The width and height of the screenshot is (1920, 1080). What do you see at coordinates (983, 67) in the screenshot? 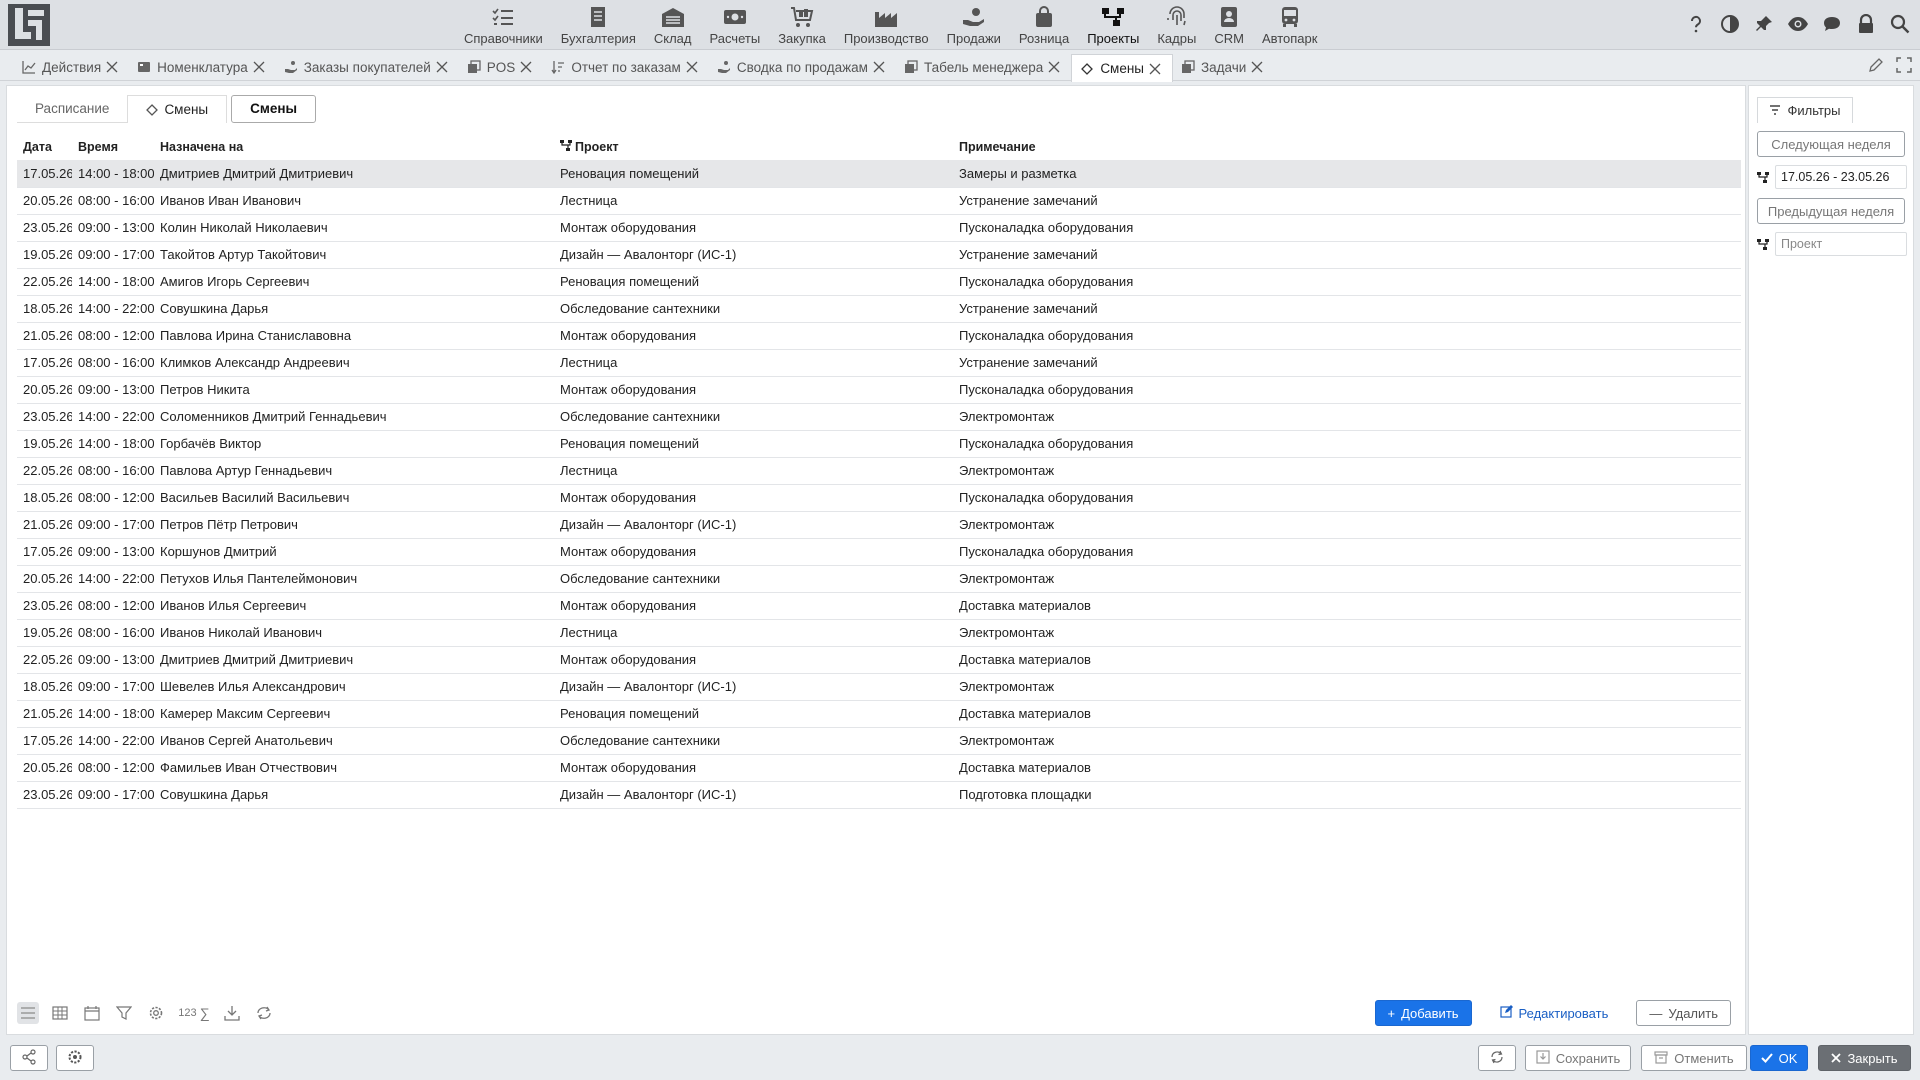
I see `document-tab: Табель менеджера` at bounding box center [983, 67].